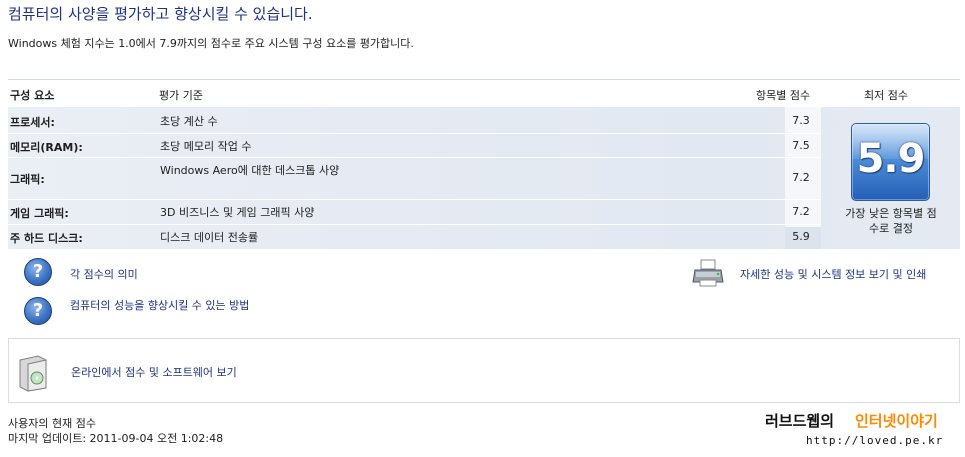  I want to click on watermark-url: http://loved.pe.kr, so click(875, 440).